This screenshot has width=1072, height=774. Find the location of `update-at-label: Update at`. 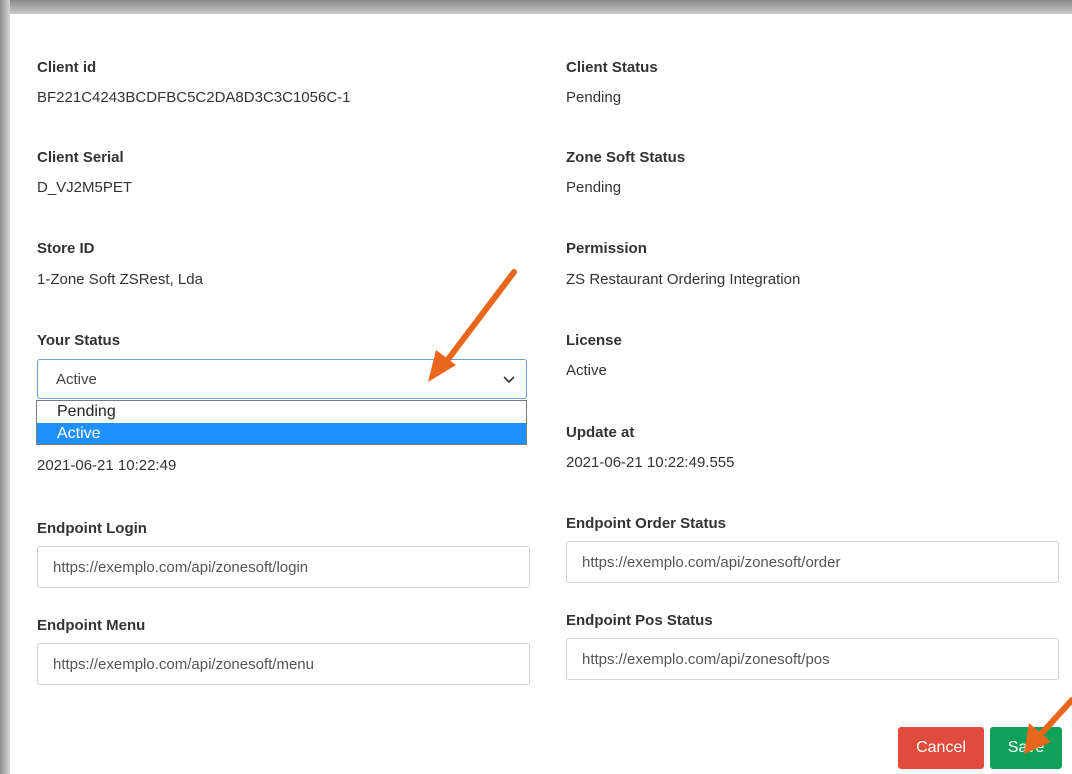

update-at-label: Update at is located at coordinates (600, 432).